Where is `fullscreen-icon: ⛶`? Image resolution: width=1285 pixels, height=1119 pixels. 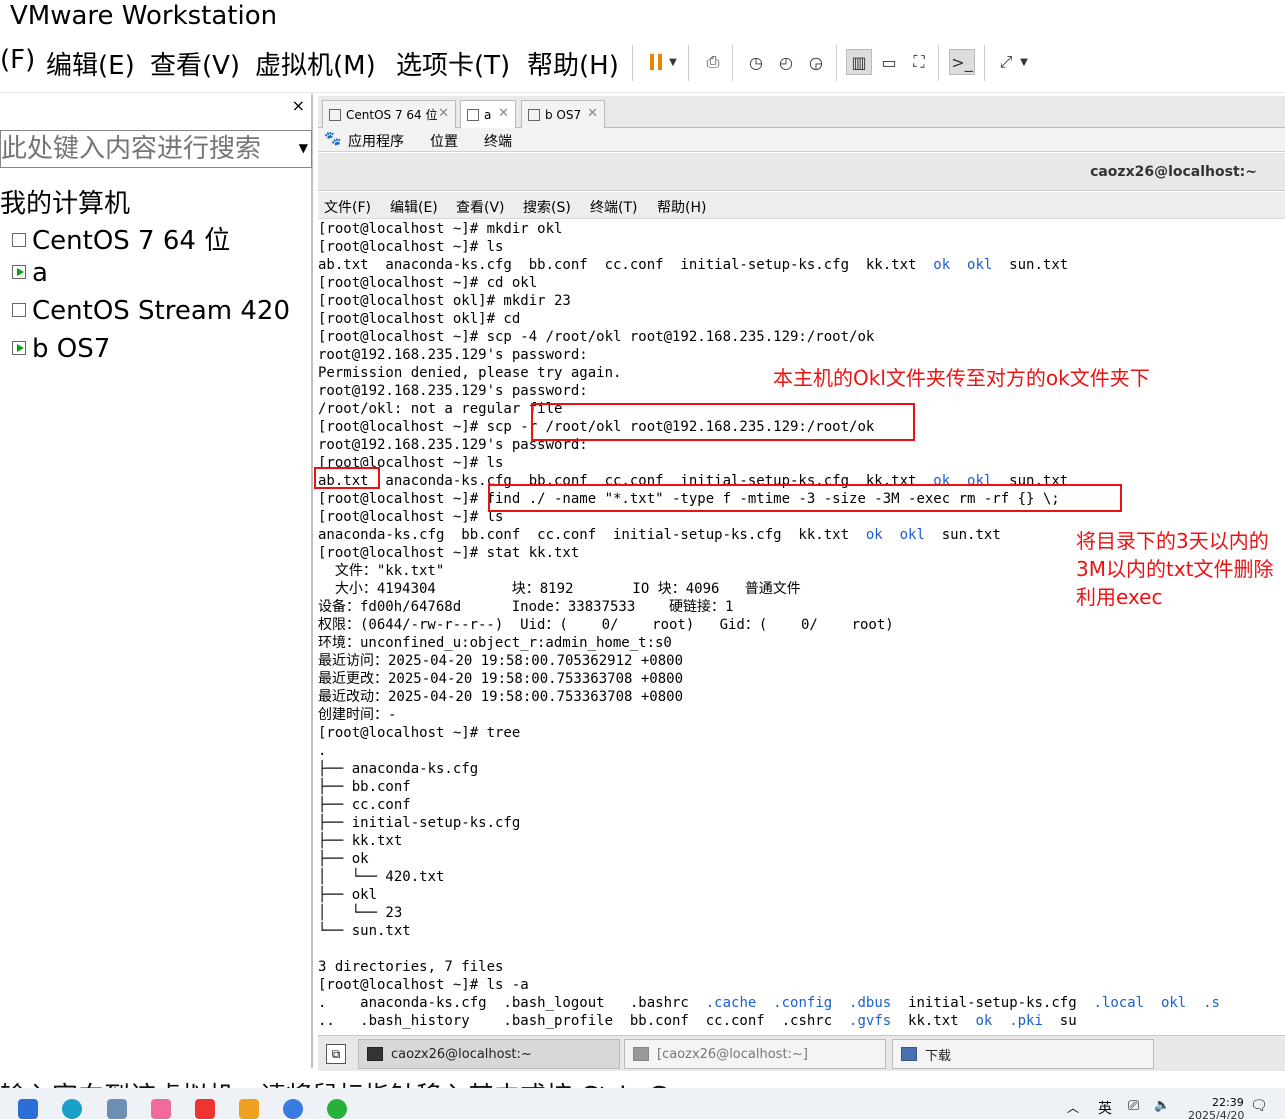 fullscreen-icon: ⛶ is located at coordinates (919, 62).